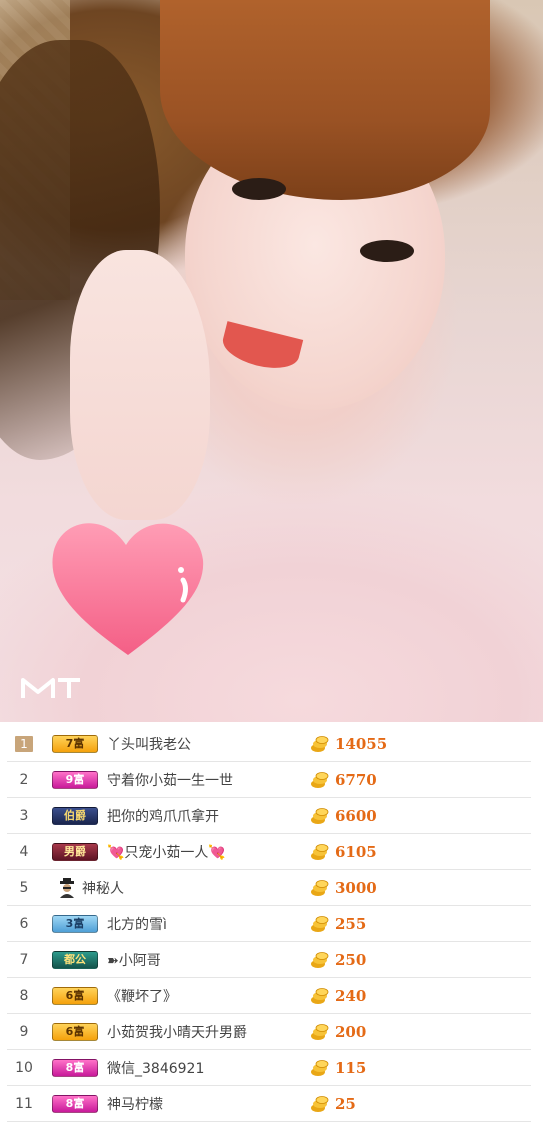 This screenshot has width=543, height=1134. I want to click on level-badge: 男爵, so click(75, 852).